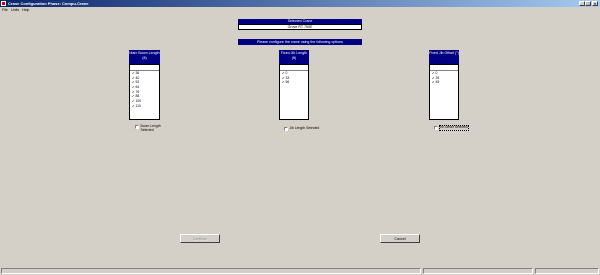 This screenshot has width=600, height=275. I want to click on boom-length-selected-checkbox: Boom Length Selected, so click(151, 128).